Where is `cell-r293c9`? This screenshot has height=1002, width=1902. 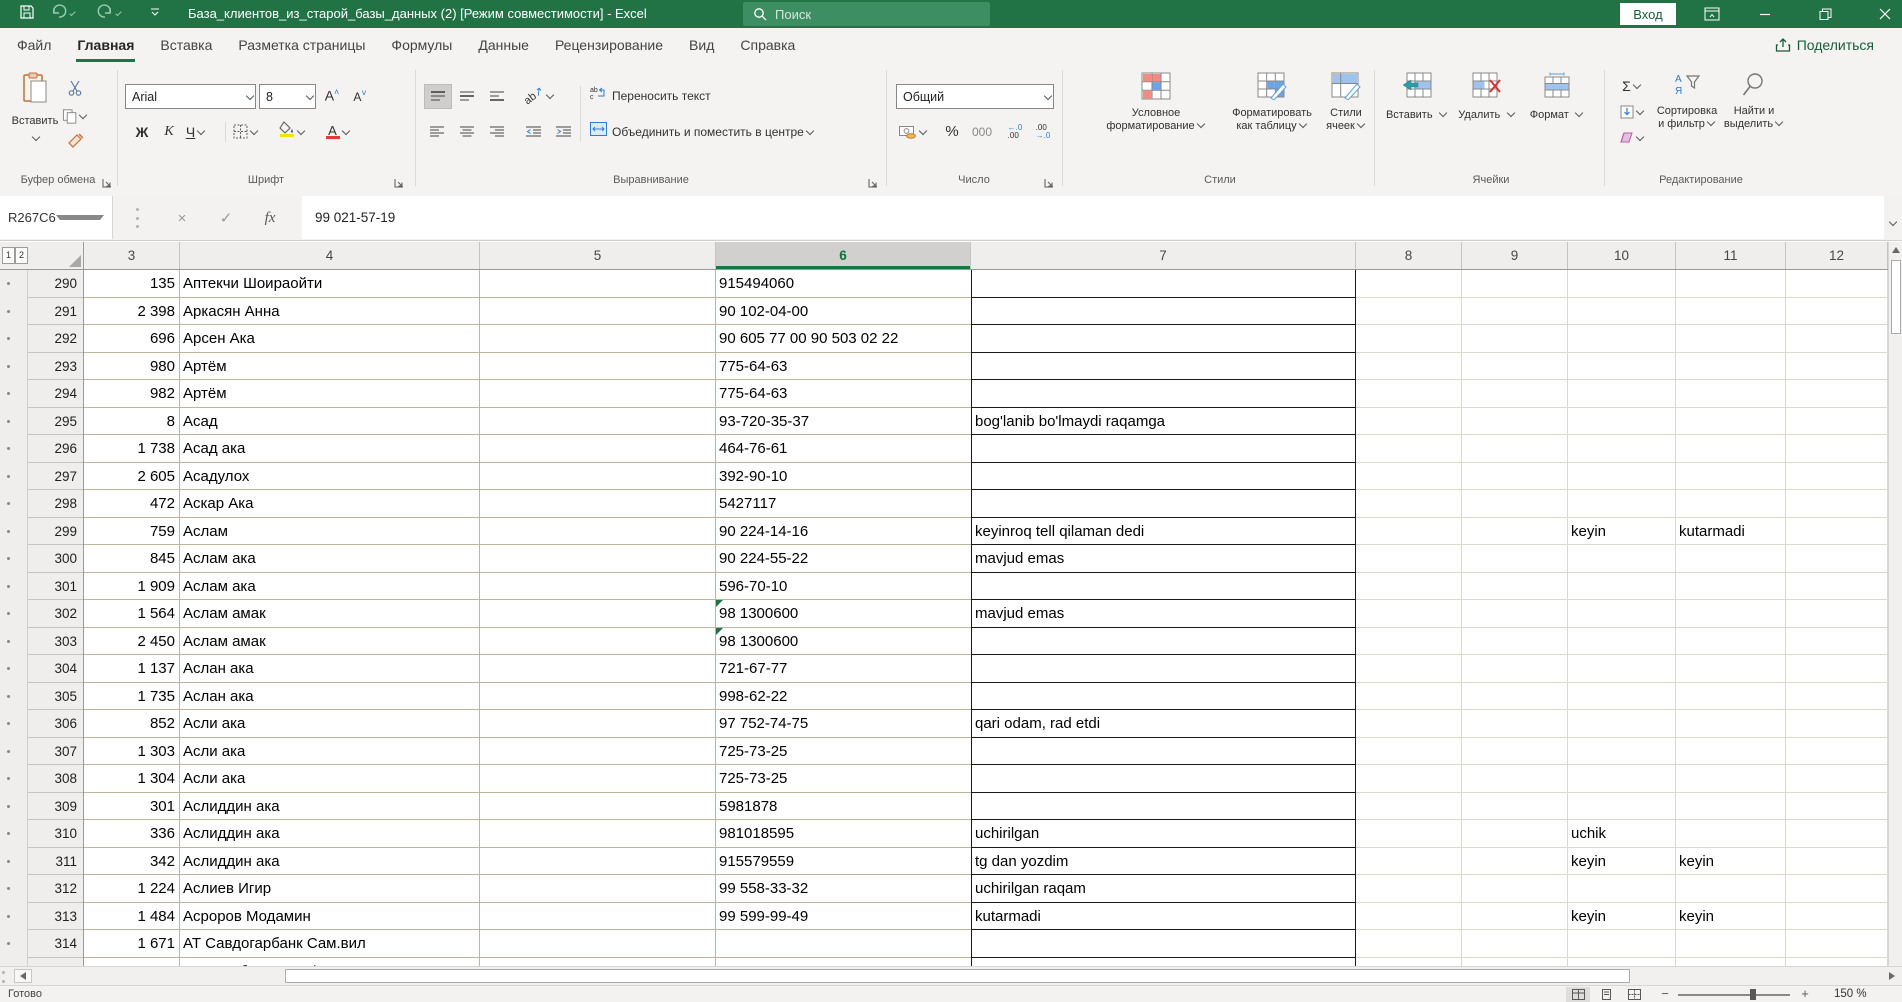
cell-r293c9 is located at coordinates (1515, 366).